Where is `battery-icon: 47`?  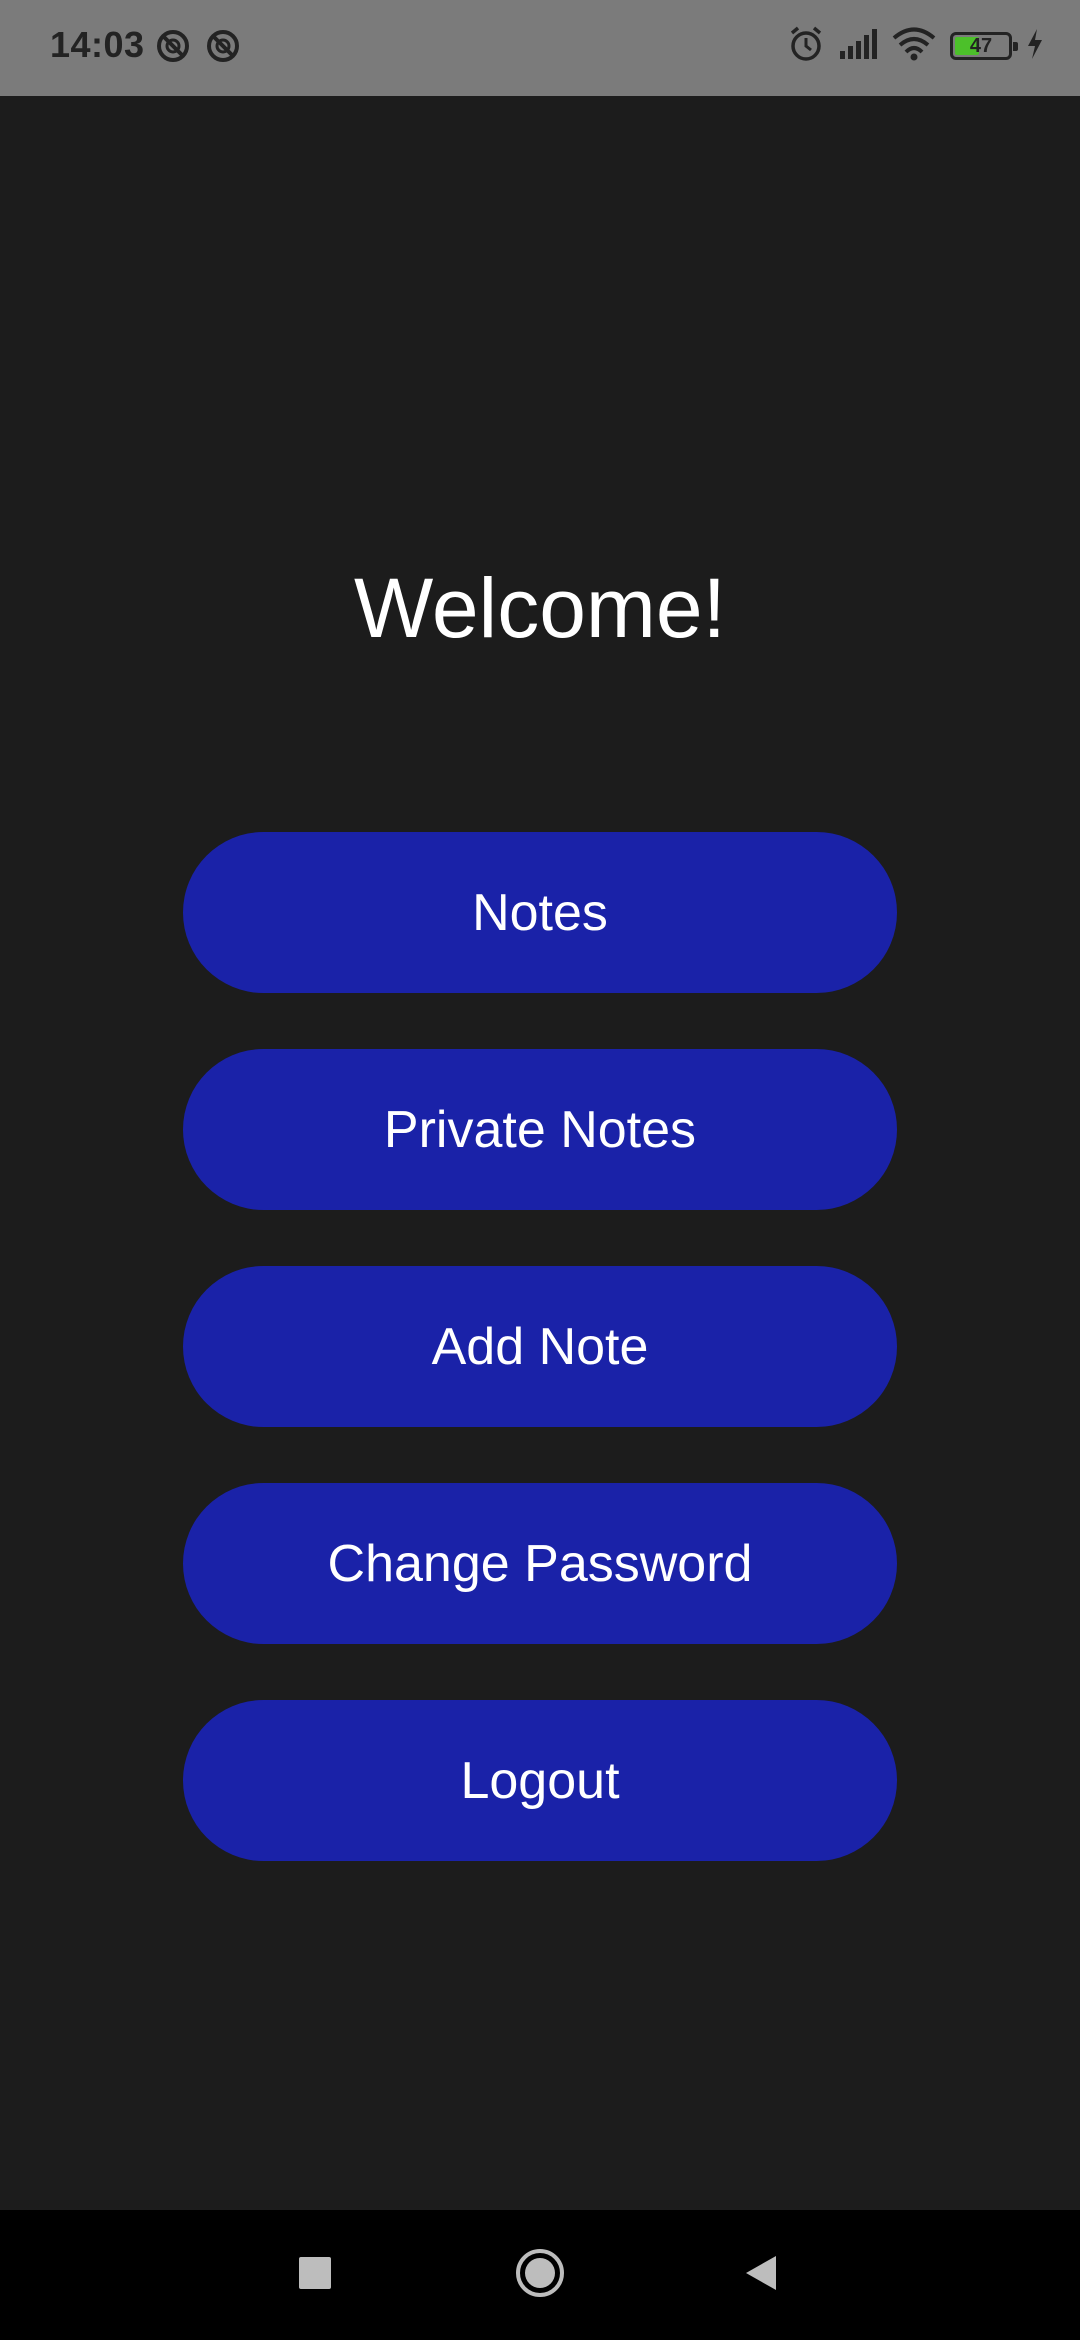 battery-icon: 47 is located at coordinates (984, 46).